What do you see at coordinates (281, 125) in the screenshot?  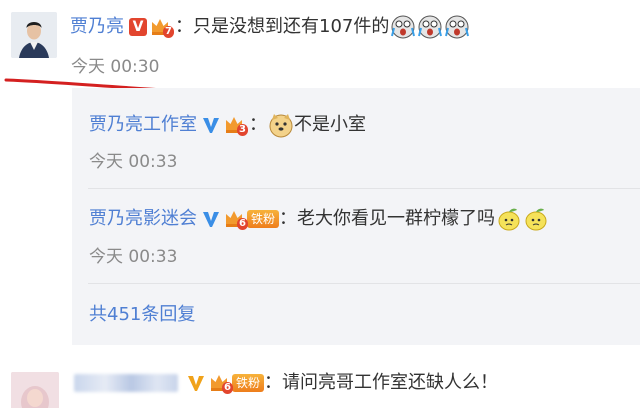 I see `doge-emoji-icon` at bounding box center [281, 125].